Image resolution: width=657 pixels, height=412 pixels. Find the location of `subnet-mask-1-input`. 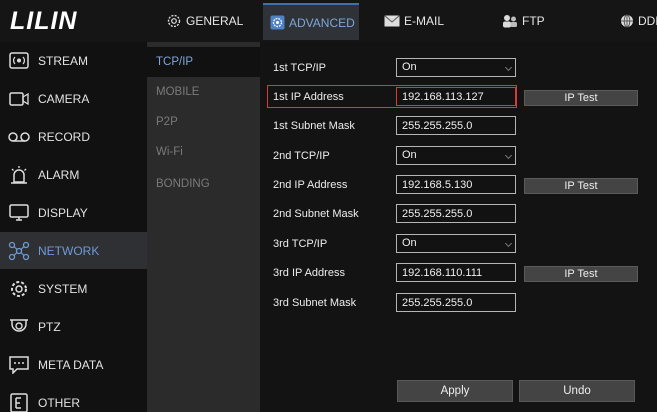

subnet-mask-1-input is located at coordinates (456, 125).